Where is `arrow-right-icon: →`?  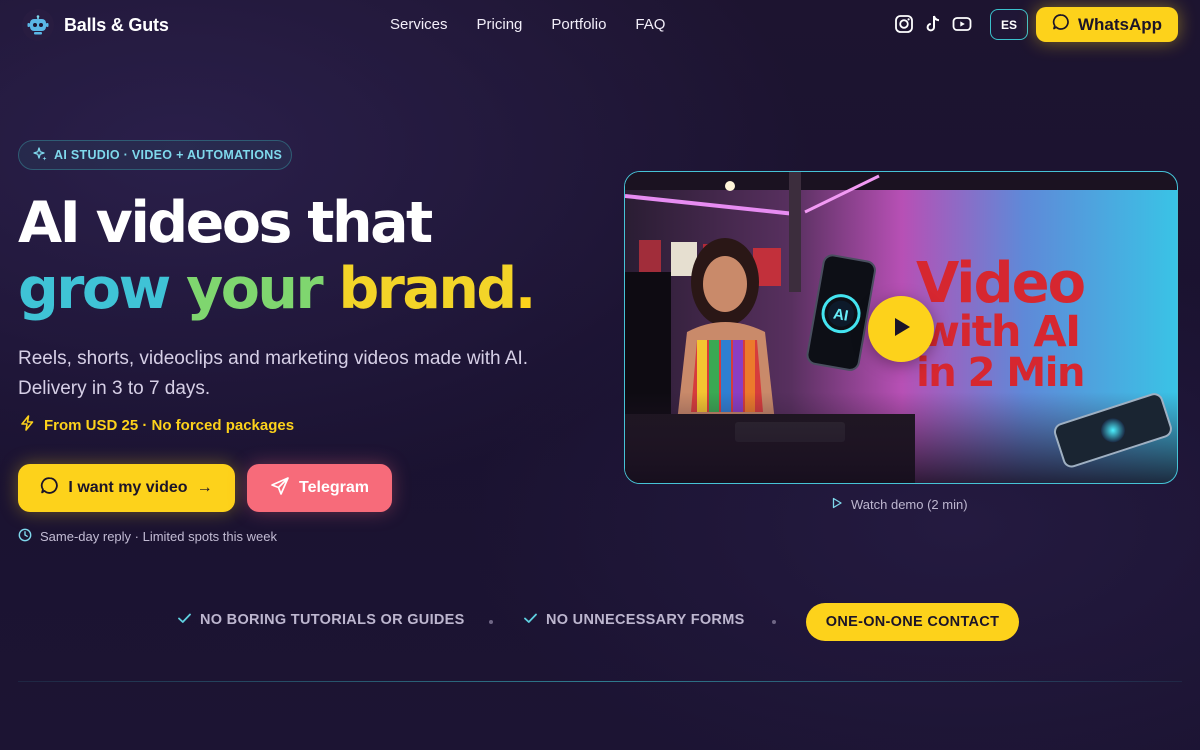
arrow-right-icon: → is located at coordinates (204, 487).